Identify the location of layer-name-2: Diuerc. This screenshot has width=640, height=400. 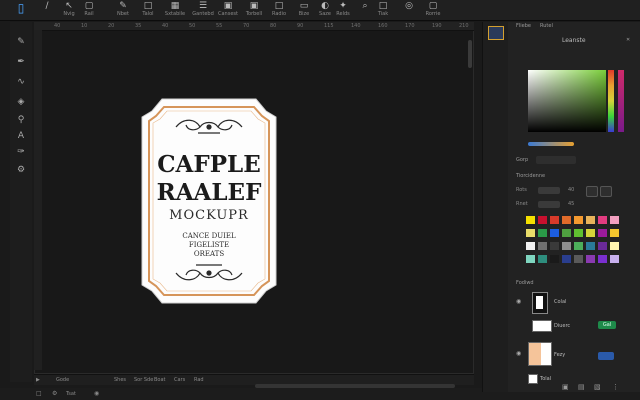
(562, 326).